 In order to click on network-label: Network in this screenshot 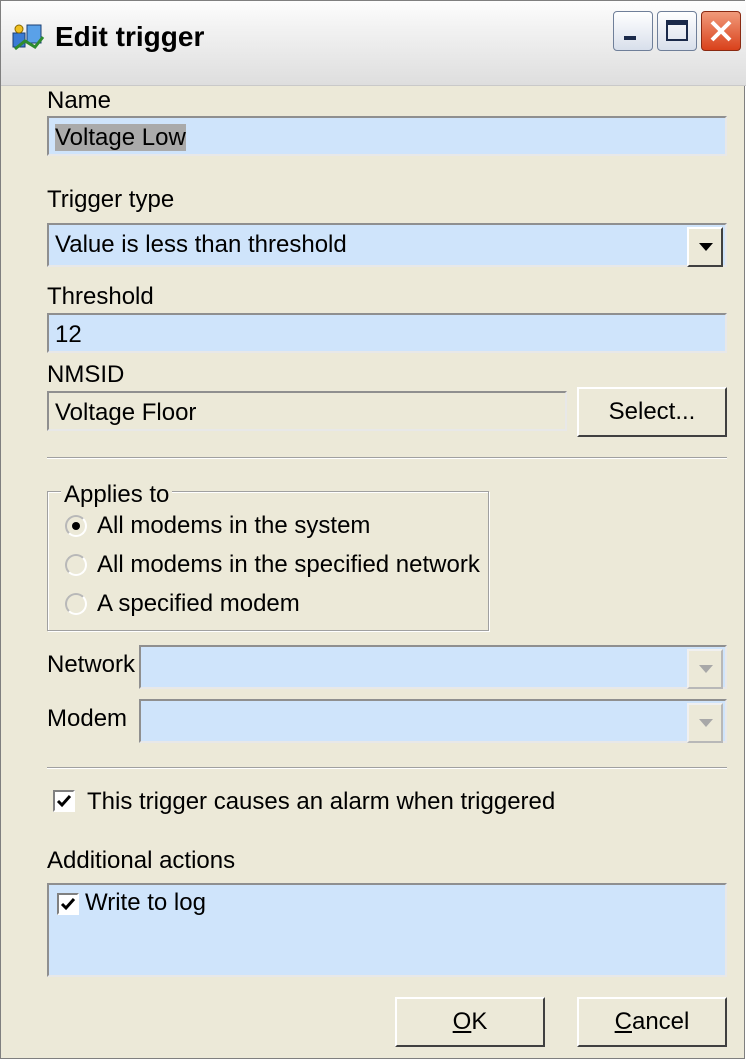, I will do `click(91, 664)`.